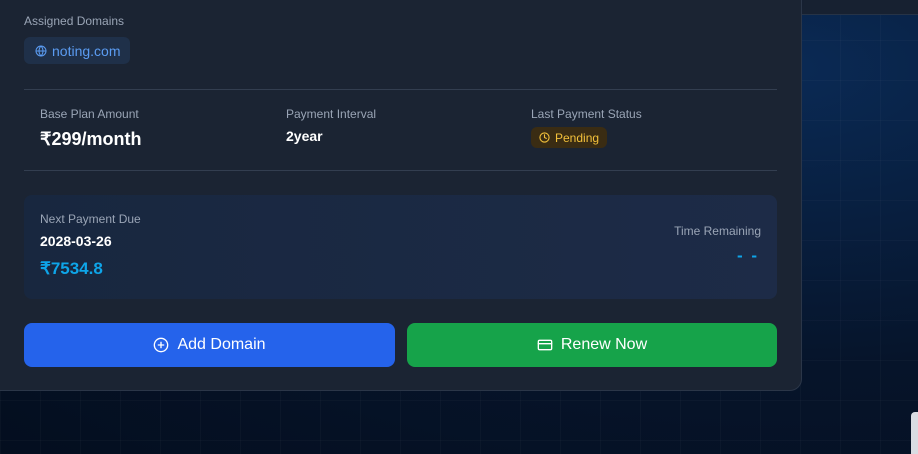 The width and height of the screenshot is (918, 454). Describe the element at coordinates (89, 114) in the screenshot. I see `base-plan-amount-label: Base Plan Amount` at that location.